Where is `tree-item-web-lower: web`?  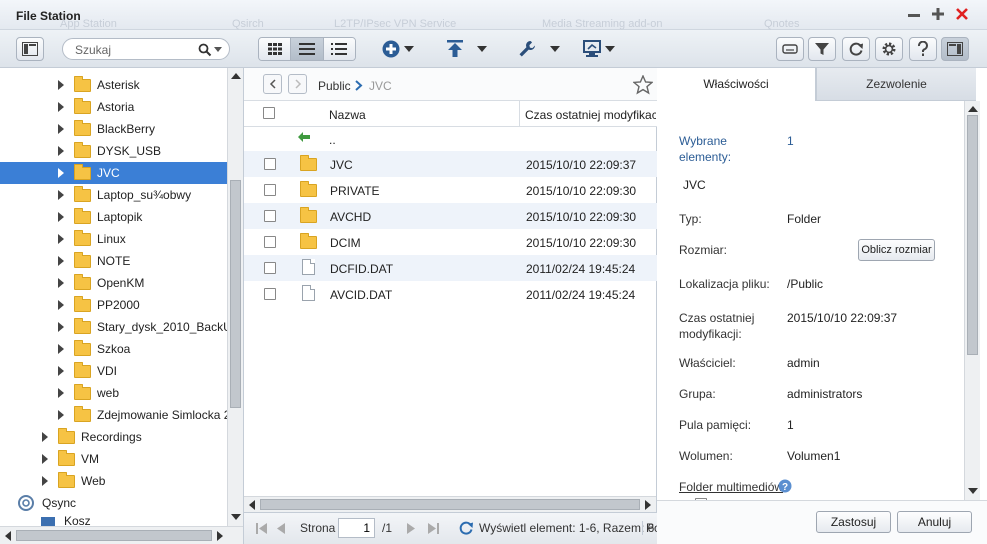 tree-item-web-lower: web is located at coordinates (114, 393).